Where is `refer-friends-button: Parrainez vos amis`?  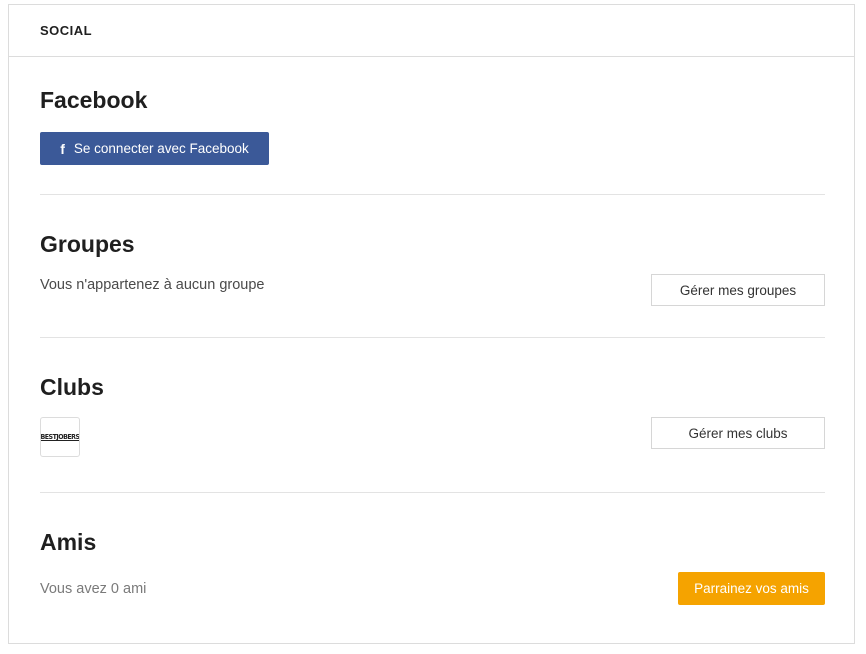 refer-friends-button: Parrainez vos amis is located at coordinates (751, 588).